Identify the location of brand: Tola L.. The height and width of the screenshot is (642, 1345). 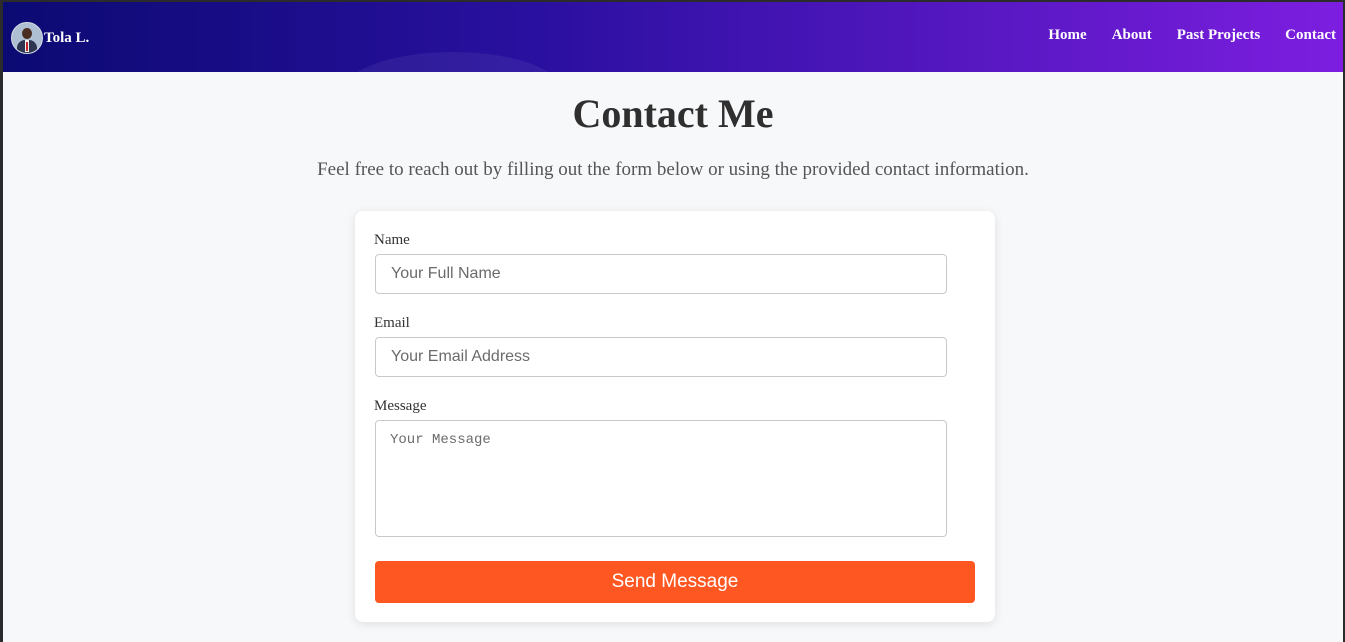
(50, 38).